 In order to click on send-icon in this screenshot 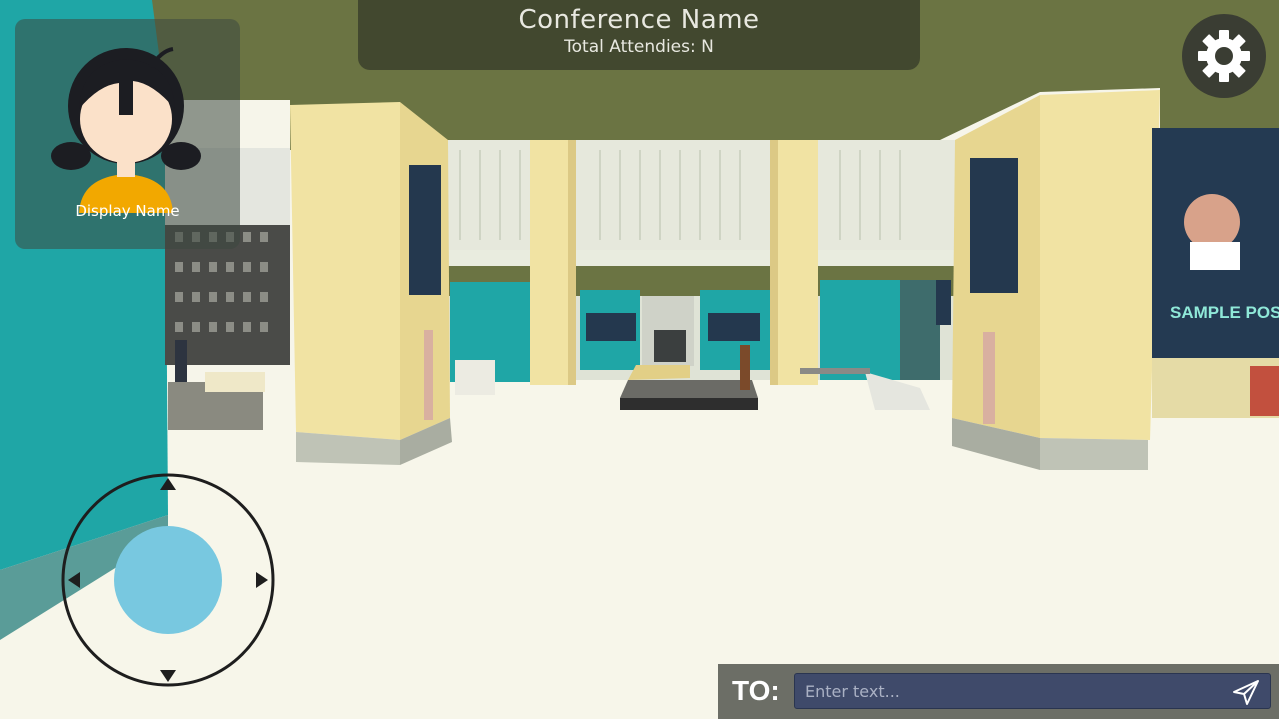, I will do `click(1246, 692)`.